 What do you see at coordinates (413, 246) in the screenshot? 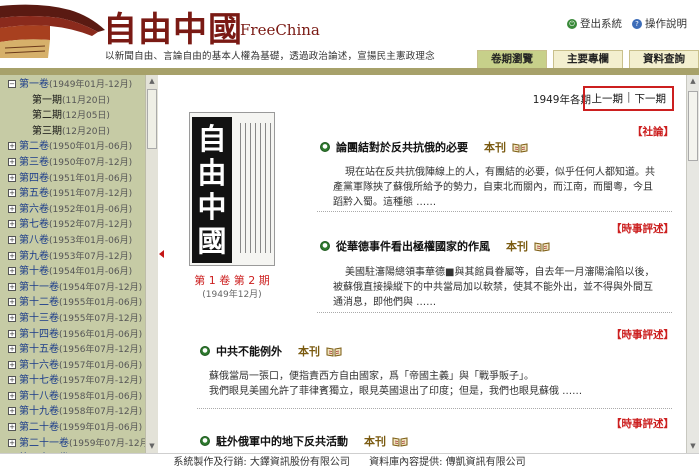
I see `article-title-link: 從華德事件看出極權國家的作風` at bounding box center [413, 246].